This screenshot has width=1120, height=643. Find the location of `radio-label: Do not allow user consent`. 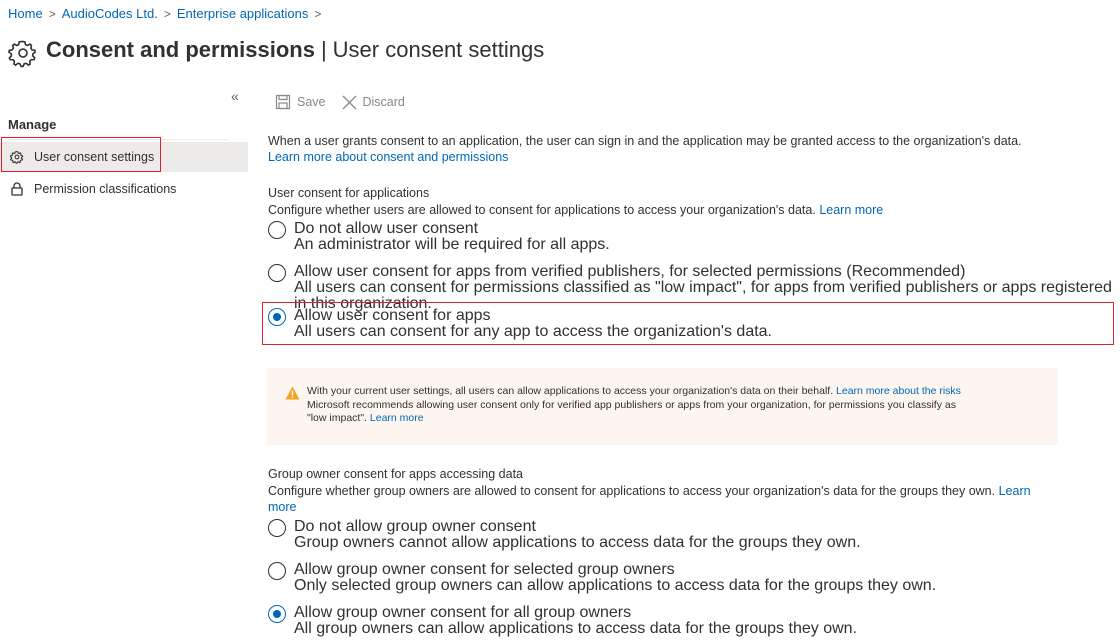

radio-label: Do not allow user consent is located at coordinates (386, 228).